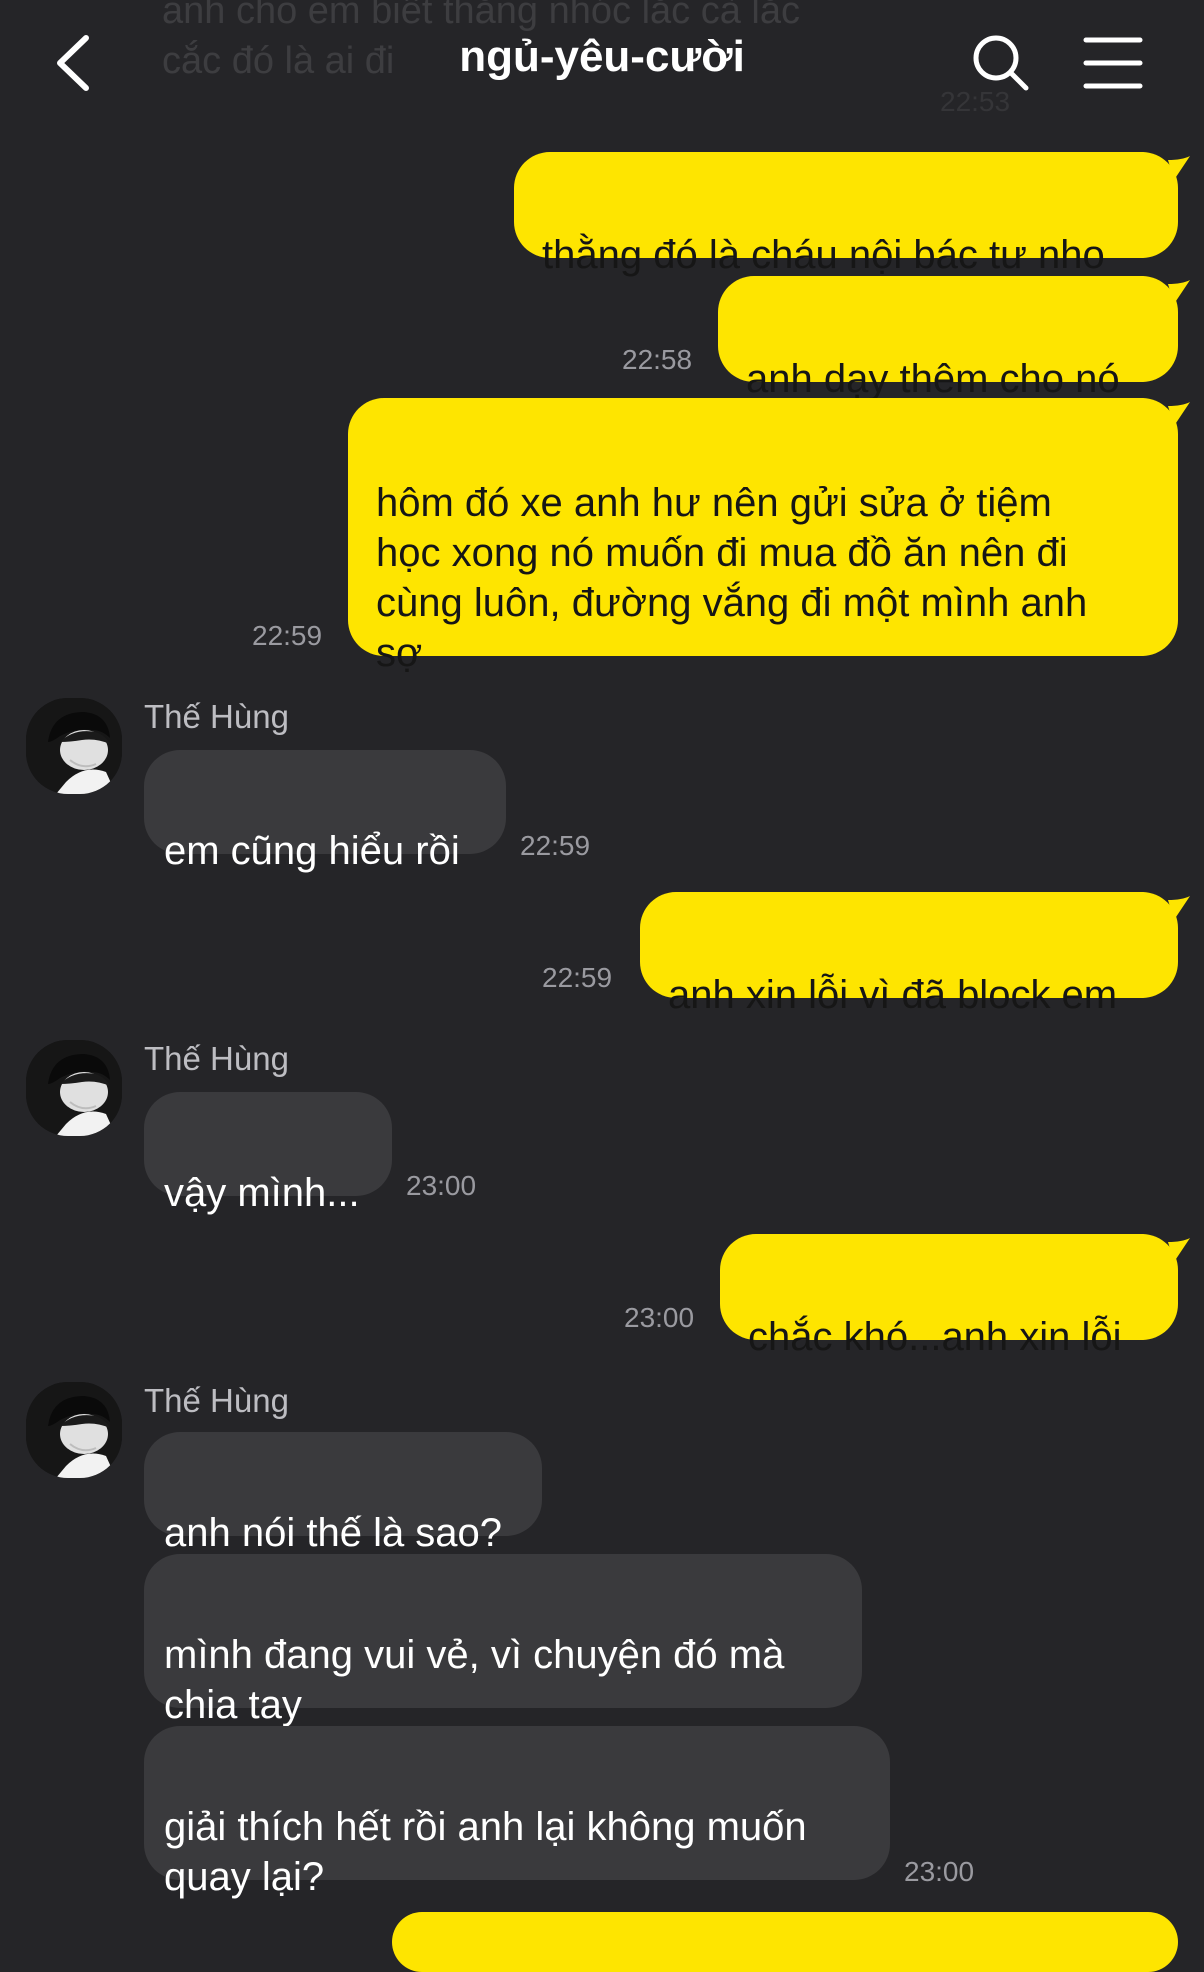 This screenshot has height=1972, width=1204. Describe the element at coordinates (602, 65) in the screenshot. I see `chat-header: ngủ-yêu-cười` at that location.